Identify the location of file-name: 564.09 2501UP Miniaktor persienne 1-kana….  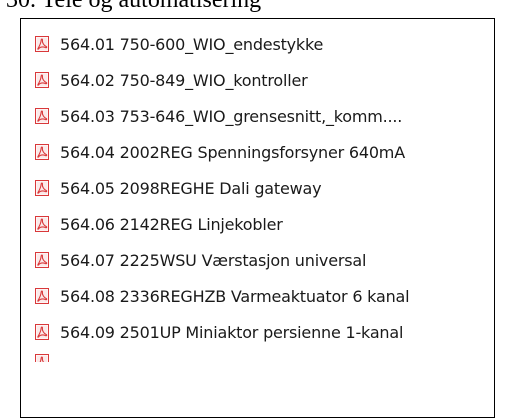
(232, 332).